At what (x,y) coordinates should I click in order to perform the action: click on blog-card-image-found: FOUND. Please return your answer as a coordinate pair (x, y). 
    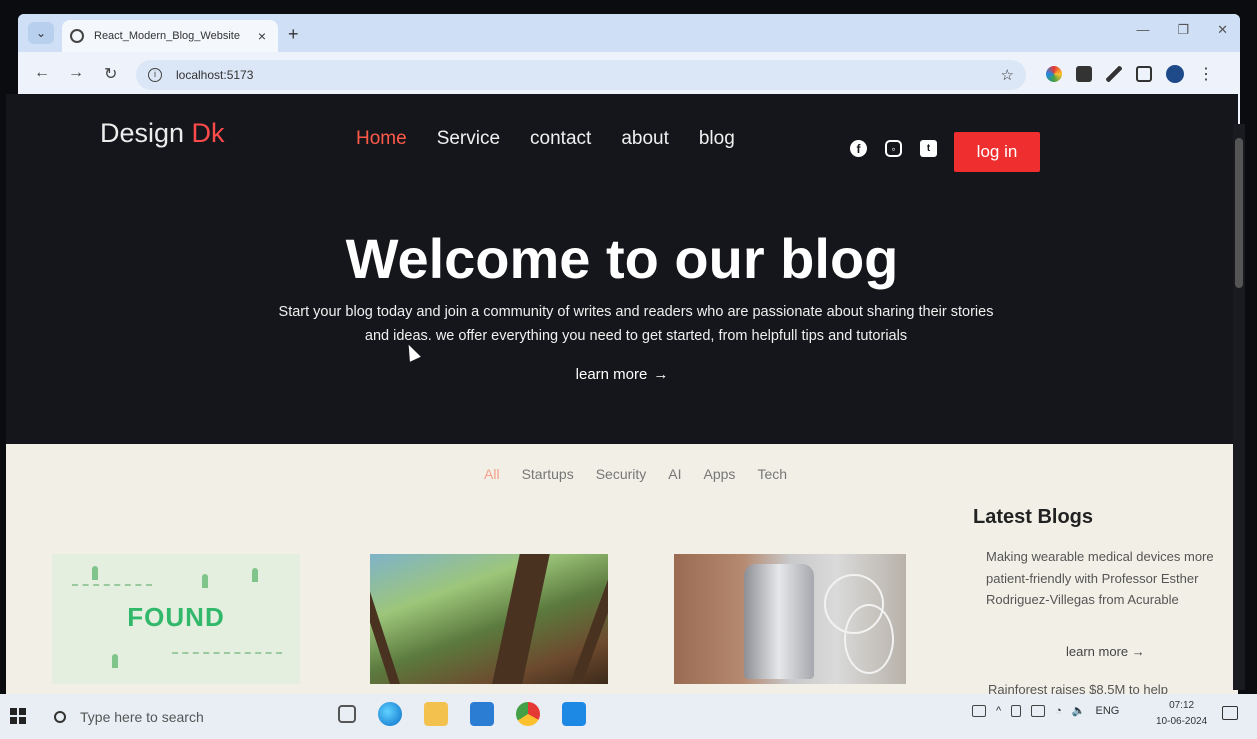
    Looking at the image, I should click on (176, 619).